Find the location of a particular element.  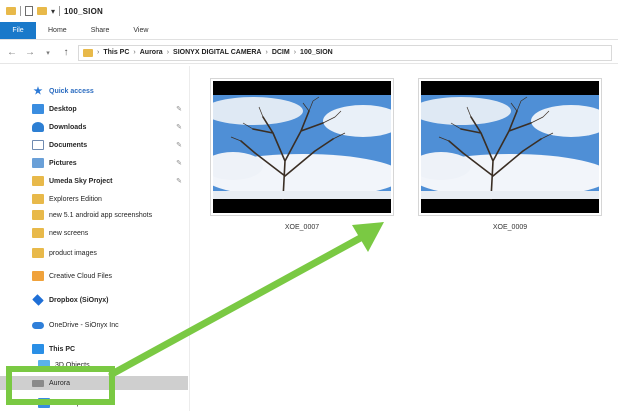

sidebar-item-label: Aurora is located at coordinates (60, 383).